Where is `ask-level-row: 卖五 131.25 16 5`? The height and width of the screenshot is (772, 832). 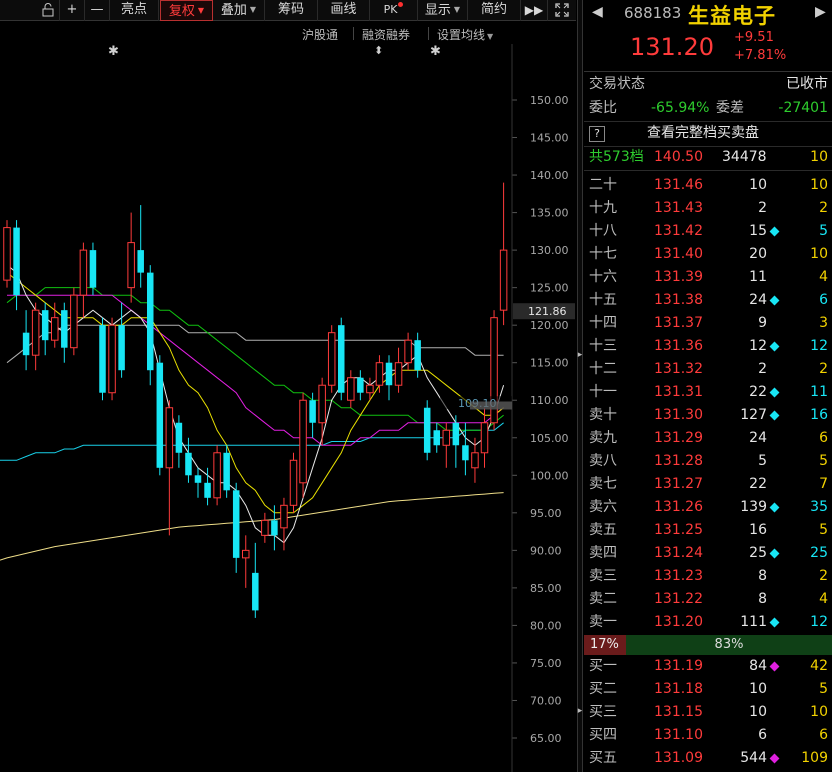
ask-level-row: 卖五 131.25 16 5 is located at coordinates (708, 530).